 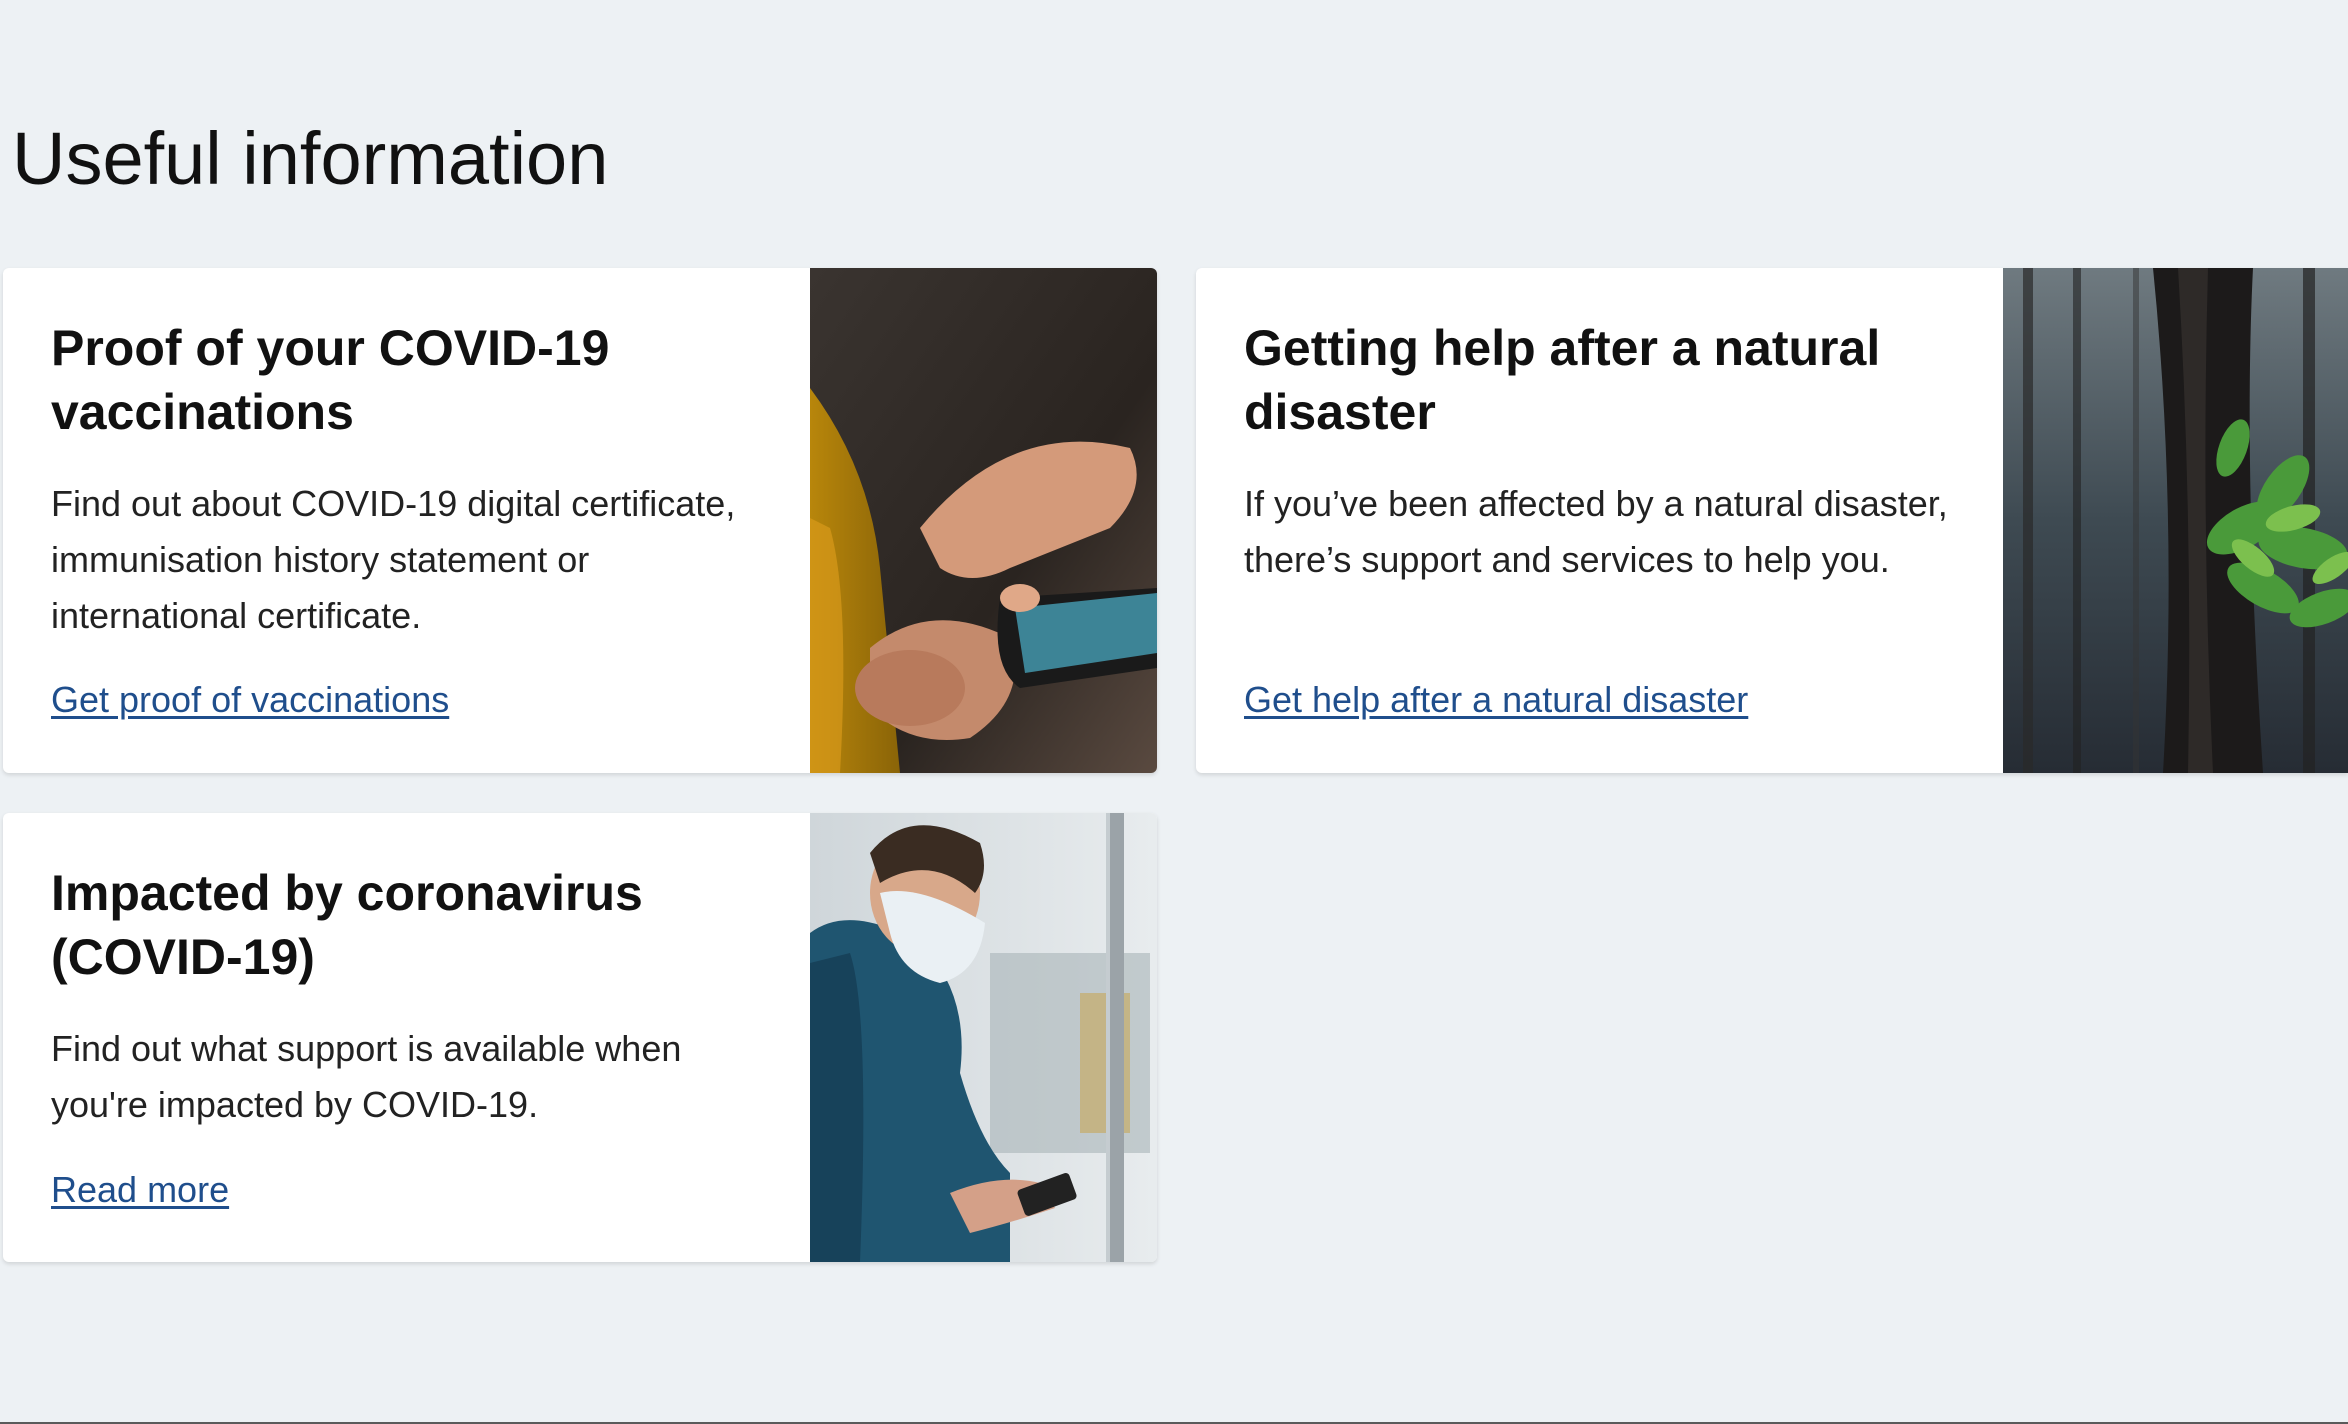 I want to click on hand-holding-phone-image, so click(x=983, y=520).